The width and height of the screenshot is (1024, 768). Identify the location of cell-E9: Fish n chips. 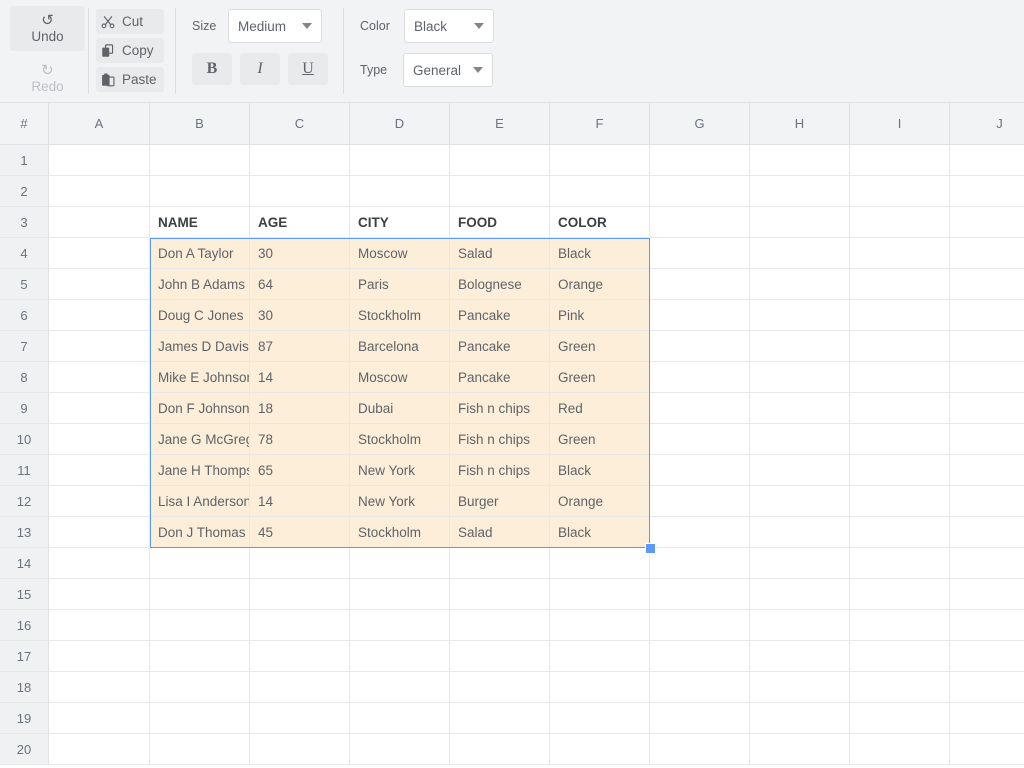
(500, 408).